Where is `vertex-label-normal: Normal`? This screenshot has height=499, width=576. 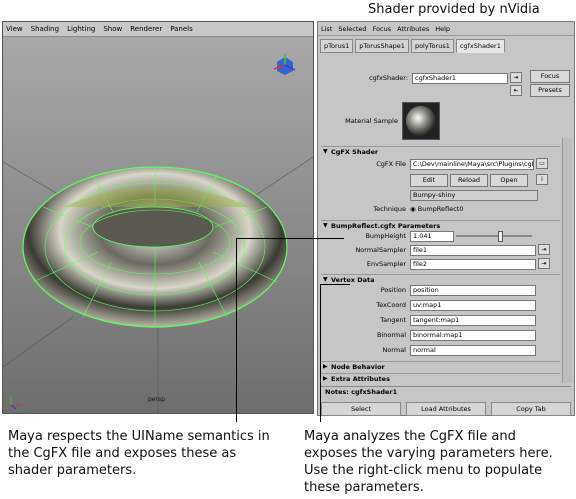 vertex-label-normal: Normal is located at coordinates (394, 350).